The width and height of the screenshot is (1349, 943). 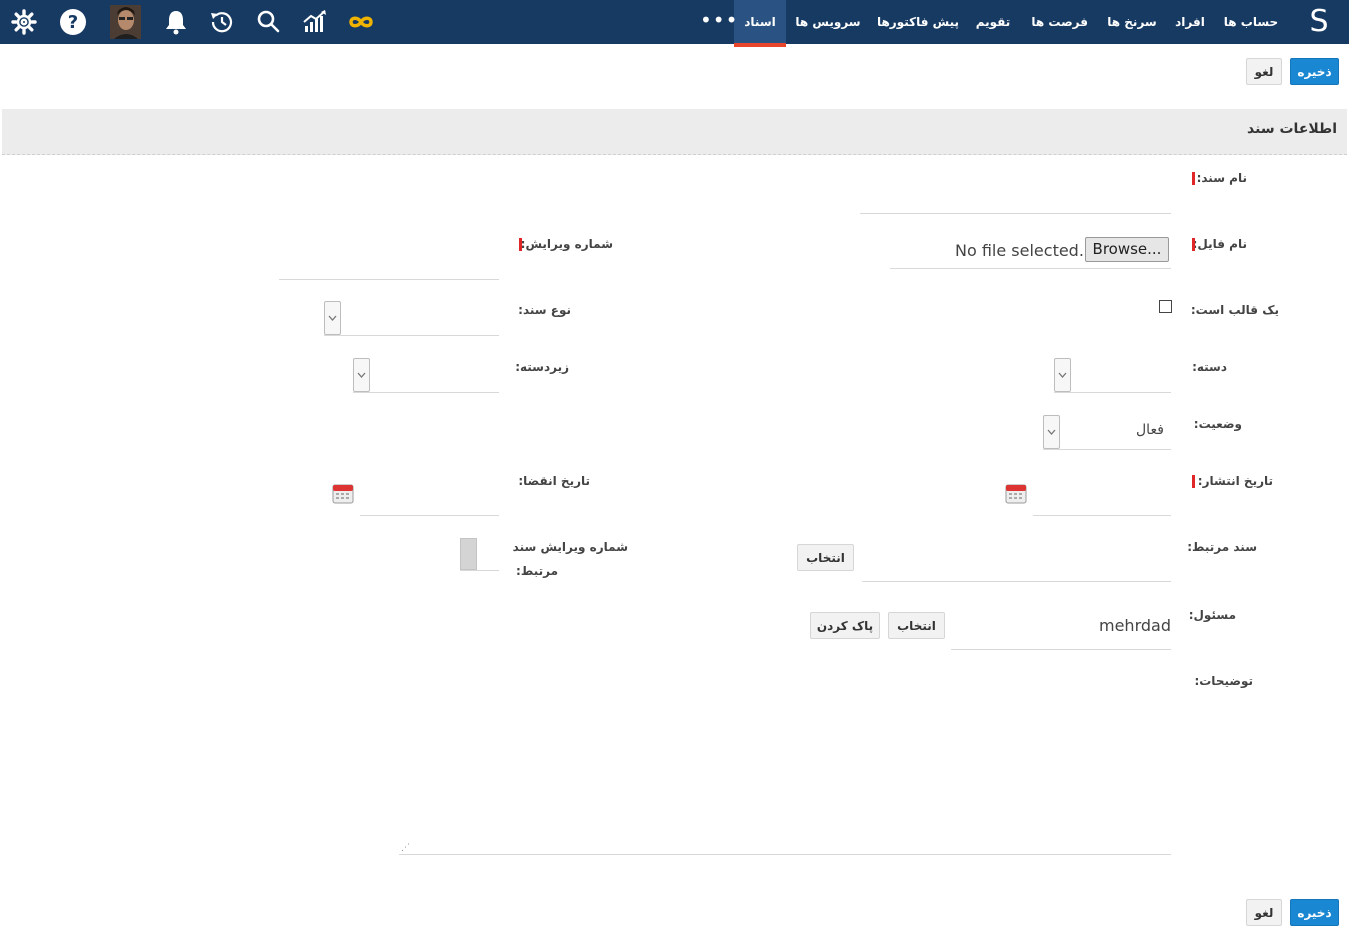 I want to click on nav-services: سرویس ها, so click(x=828, y=22).